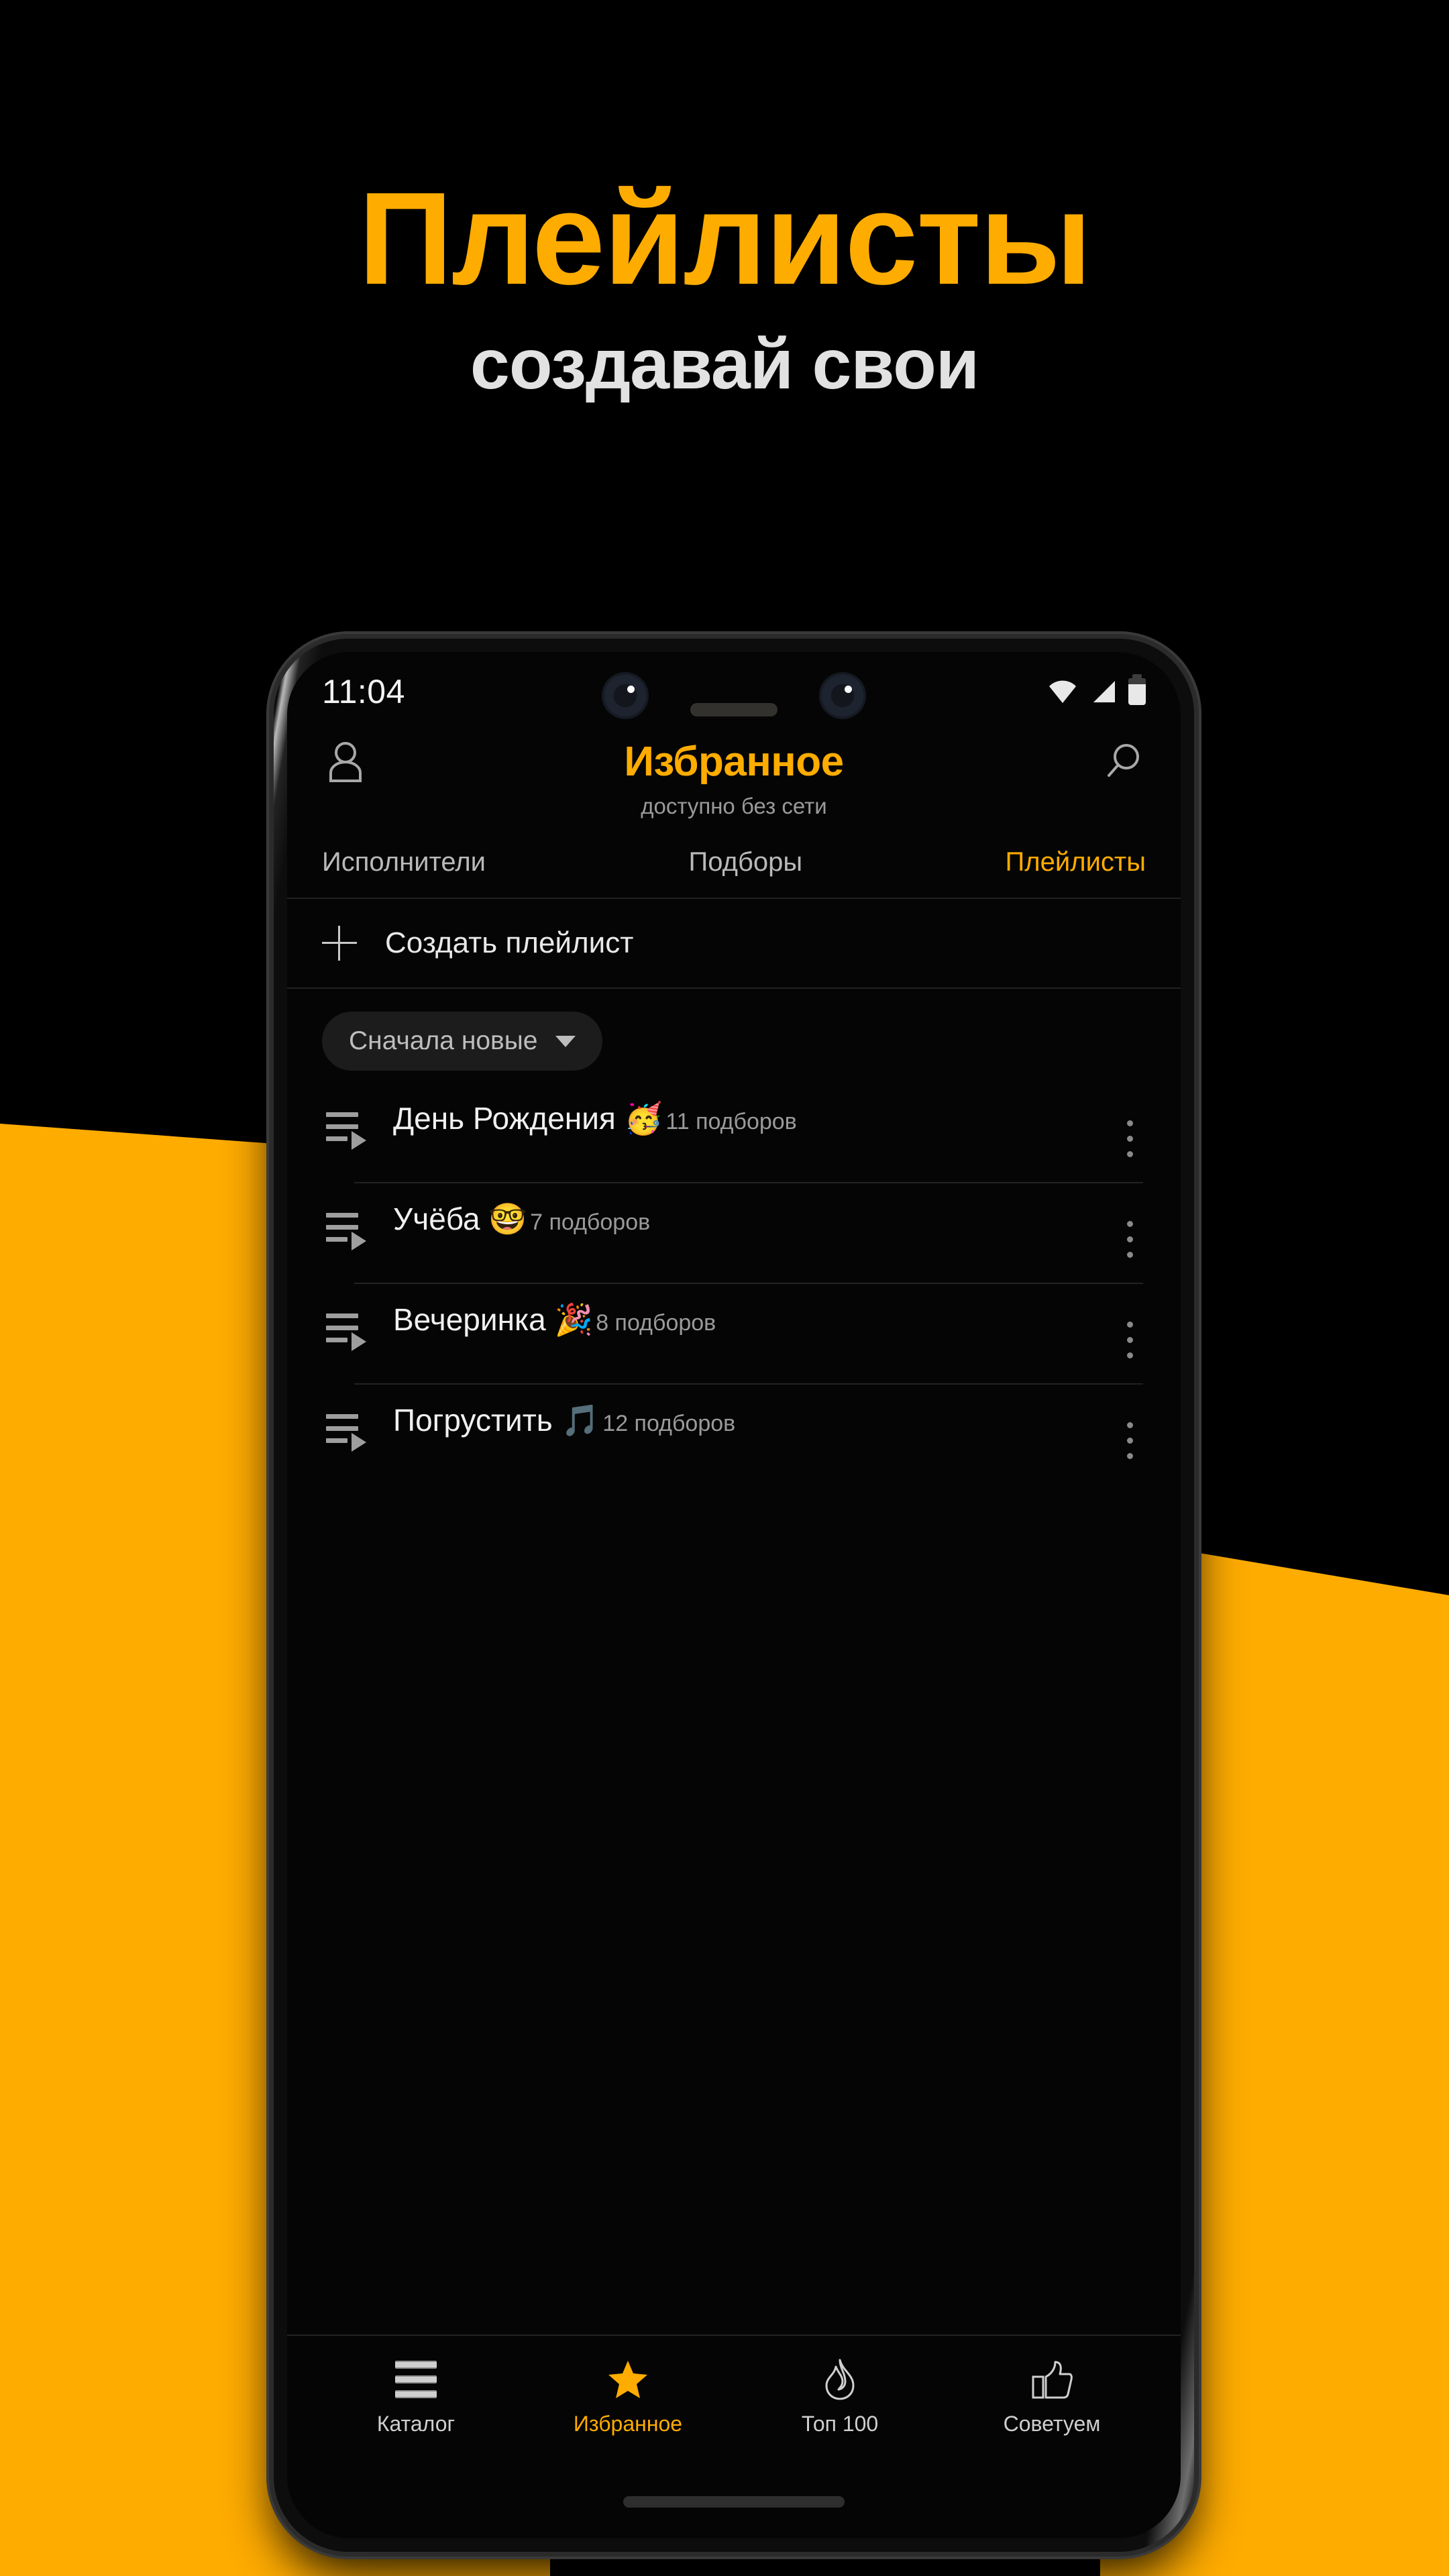  Describe the element at coordinates (734, 762) in the screenshot. I see `app-title: Избранное` at that location.